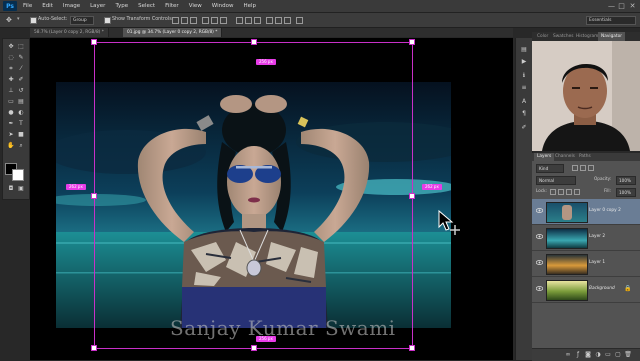 The image size is (640, 361). What do you see at coordinates (205, 20) in the screenshot?
I see `align-left-icon` at bounding box center [205, 20].